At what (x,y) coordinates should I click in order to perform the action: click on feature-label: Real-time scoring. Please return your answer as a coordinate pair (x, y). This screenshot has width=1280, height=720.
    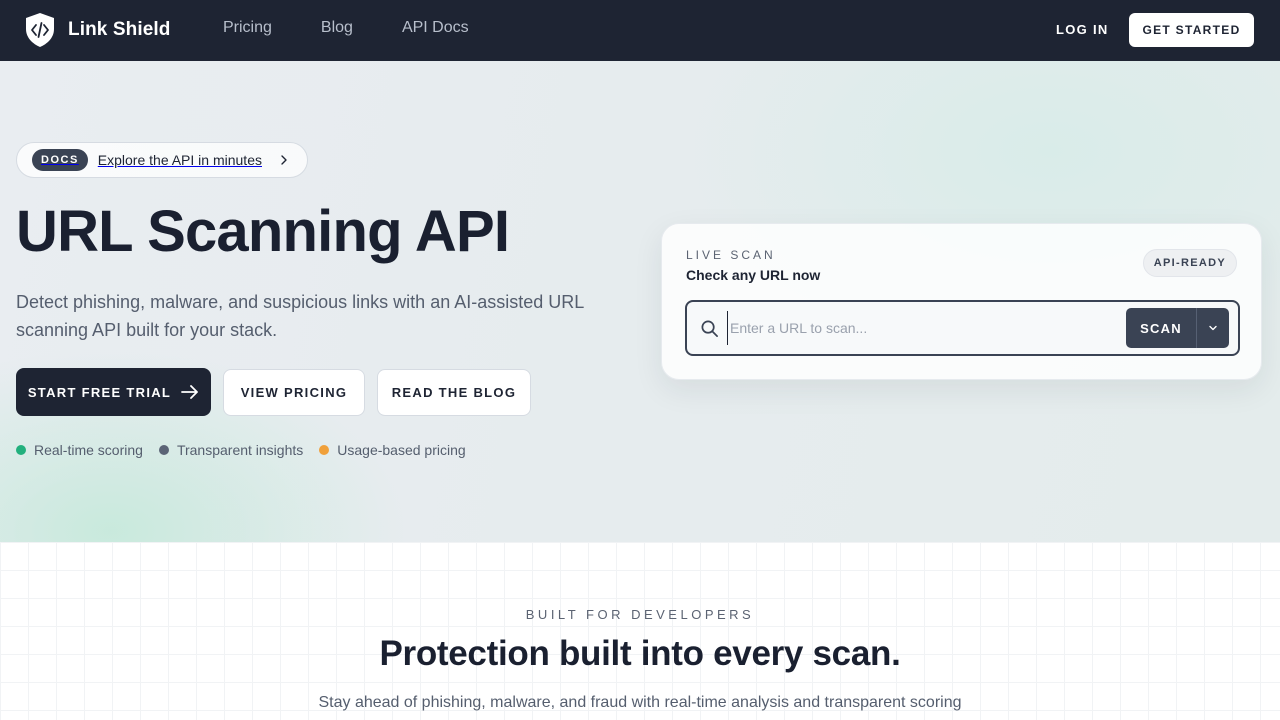
    Looking at the image, I should click on (88, 450).